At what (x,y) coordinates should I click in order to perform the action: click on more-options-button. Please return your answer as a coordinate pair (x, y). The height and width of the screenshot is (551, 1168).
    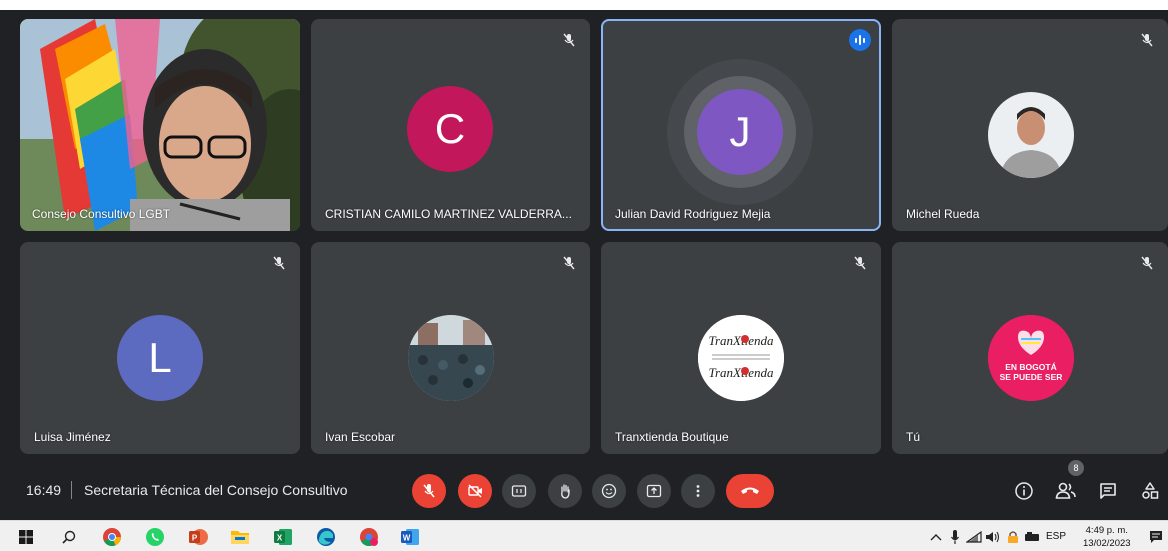
    Looking at the image, I should click on (698, 491).